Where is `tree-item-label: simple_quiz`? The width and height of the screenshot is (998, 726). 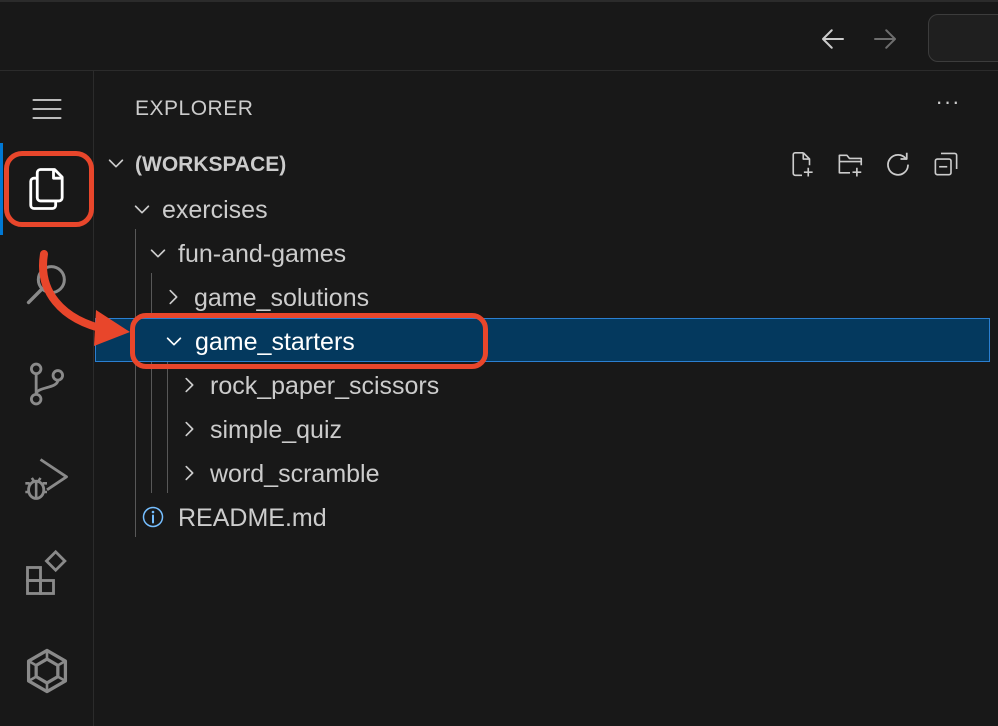 tree-item-label: simple_quiz is located at coordinates (276, 430).